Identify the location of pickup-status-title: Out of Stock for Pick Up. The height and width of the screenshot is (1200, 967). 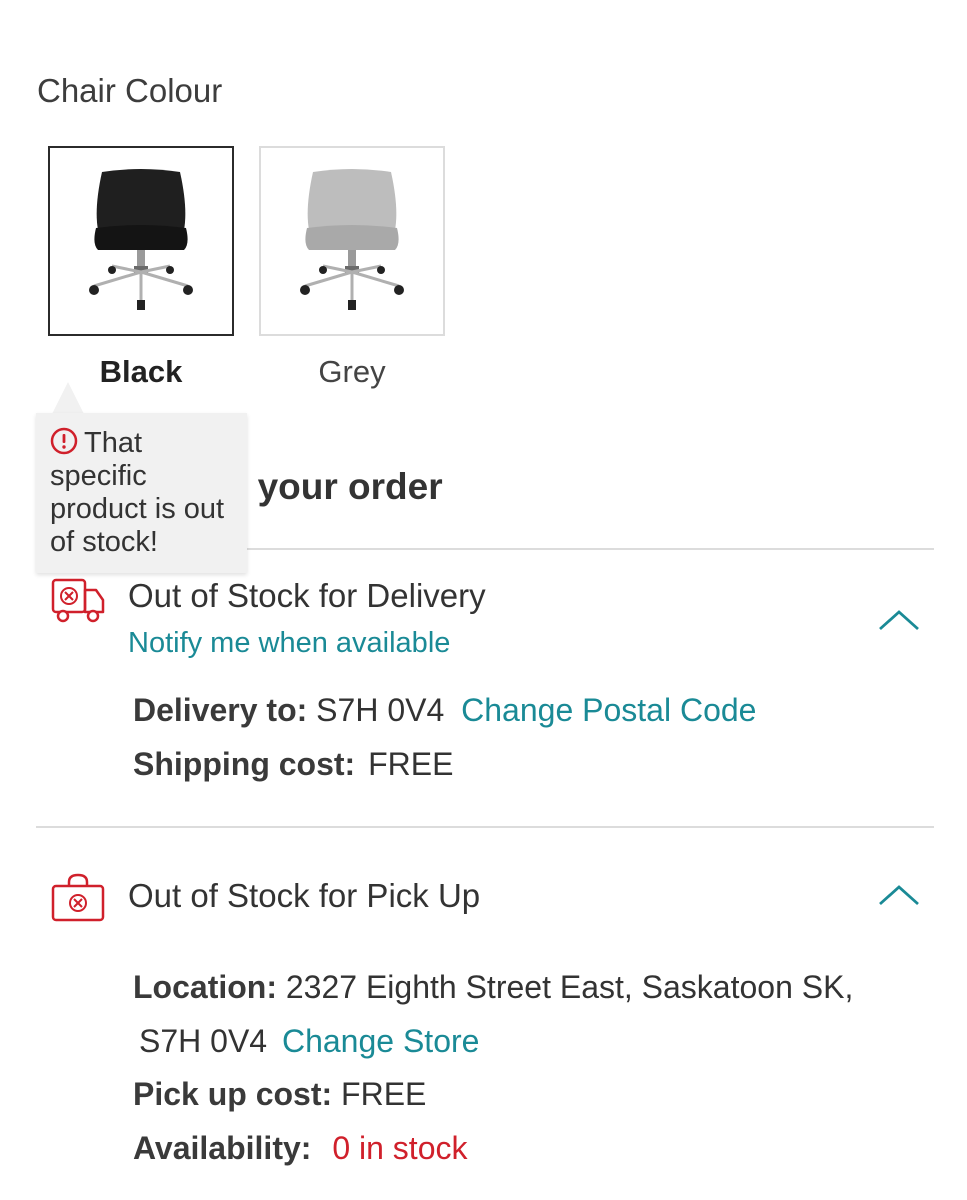
(304, 895).